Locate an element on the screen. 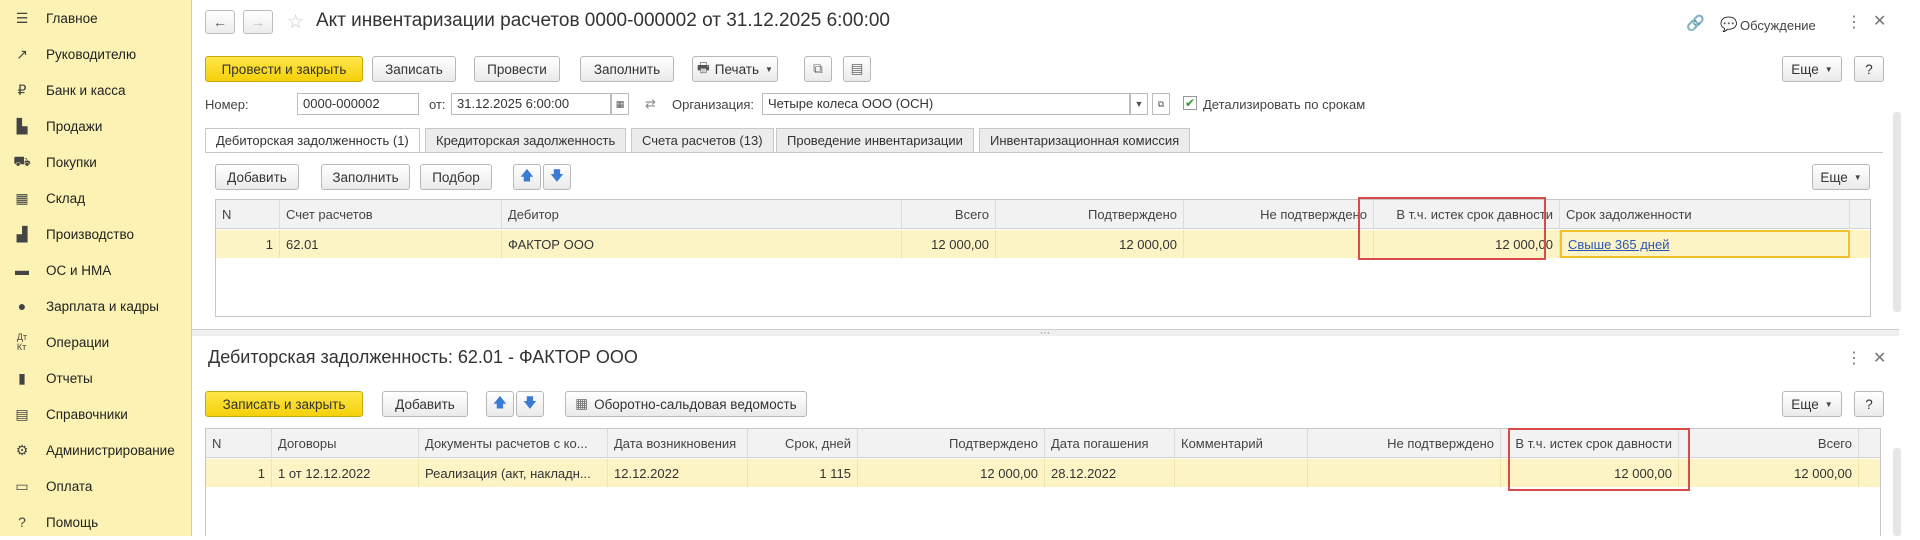 Image resolution: width=1920 pixels, height=540 pixels. calendar-button: ▦ is located at coordinates (620, 104).